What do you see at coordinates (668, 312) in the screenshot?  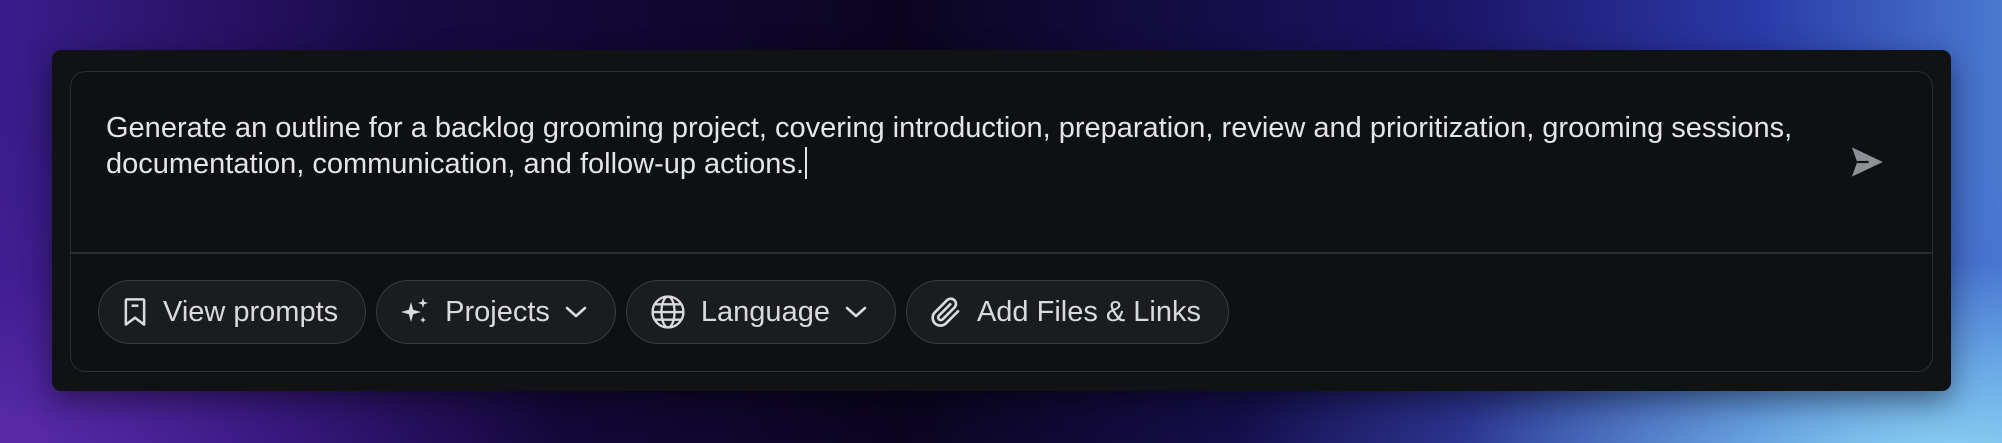 I see `globe-icon` at bounding box center [668, 312].